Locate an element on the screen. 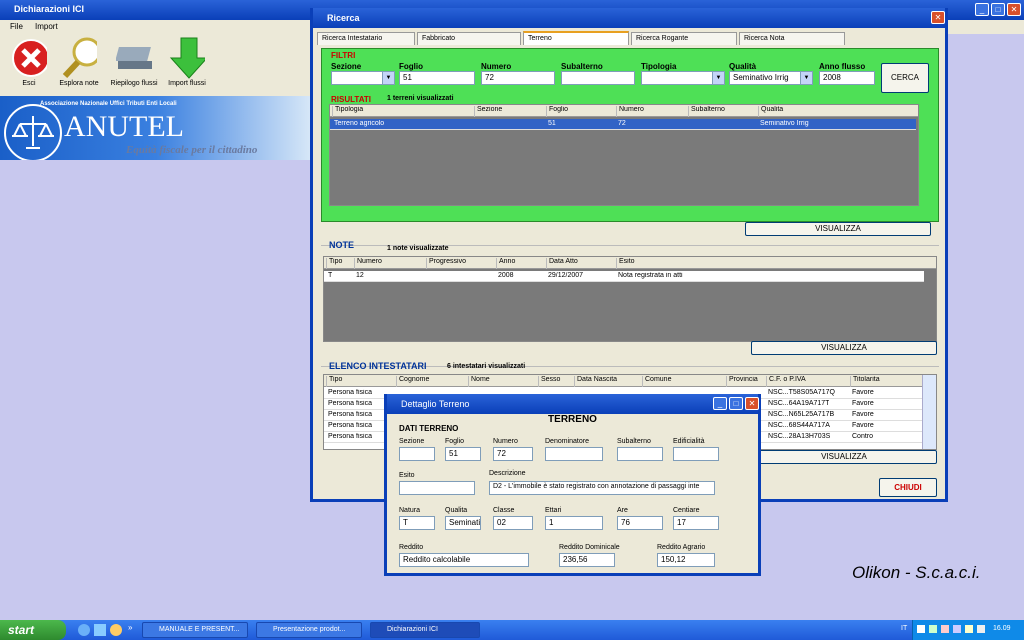 Image resolution: width=1024 pixels, height=640 pixels. dati-terreno-label: DATI TERRENO is located at coordinates (429, 428).